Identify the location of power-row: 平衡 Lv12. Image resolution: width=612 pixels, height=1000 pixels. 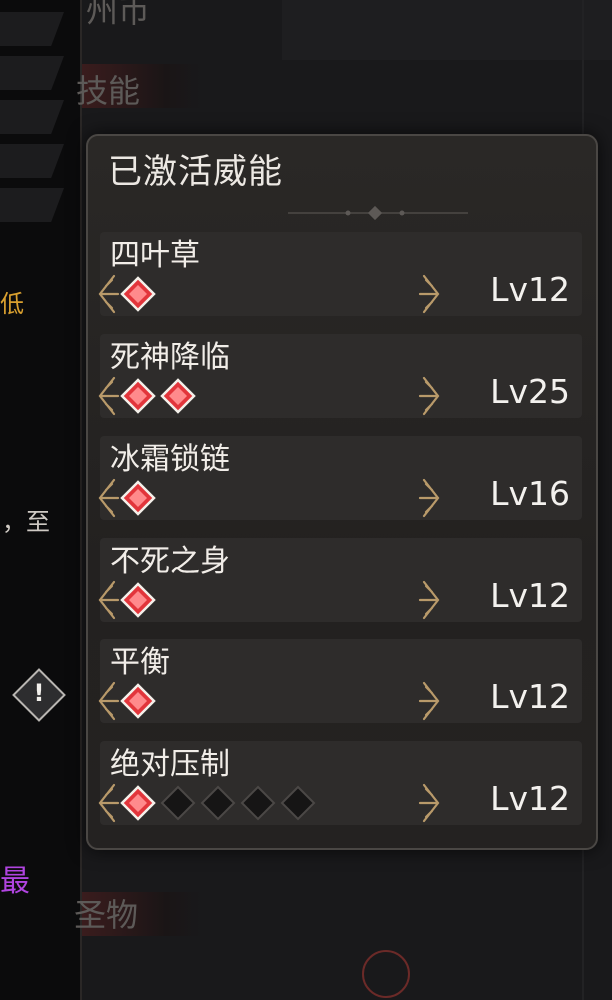
(340, 681).